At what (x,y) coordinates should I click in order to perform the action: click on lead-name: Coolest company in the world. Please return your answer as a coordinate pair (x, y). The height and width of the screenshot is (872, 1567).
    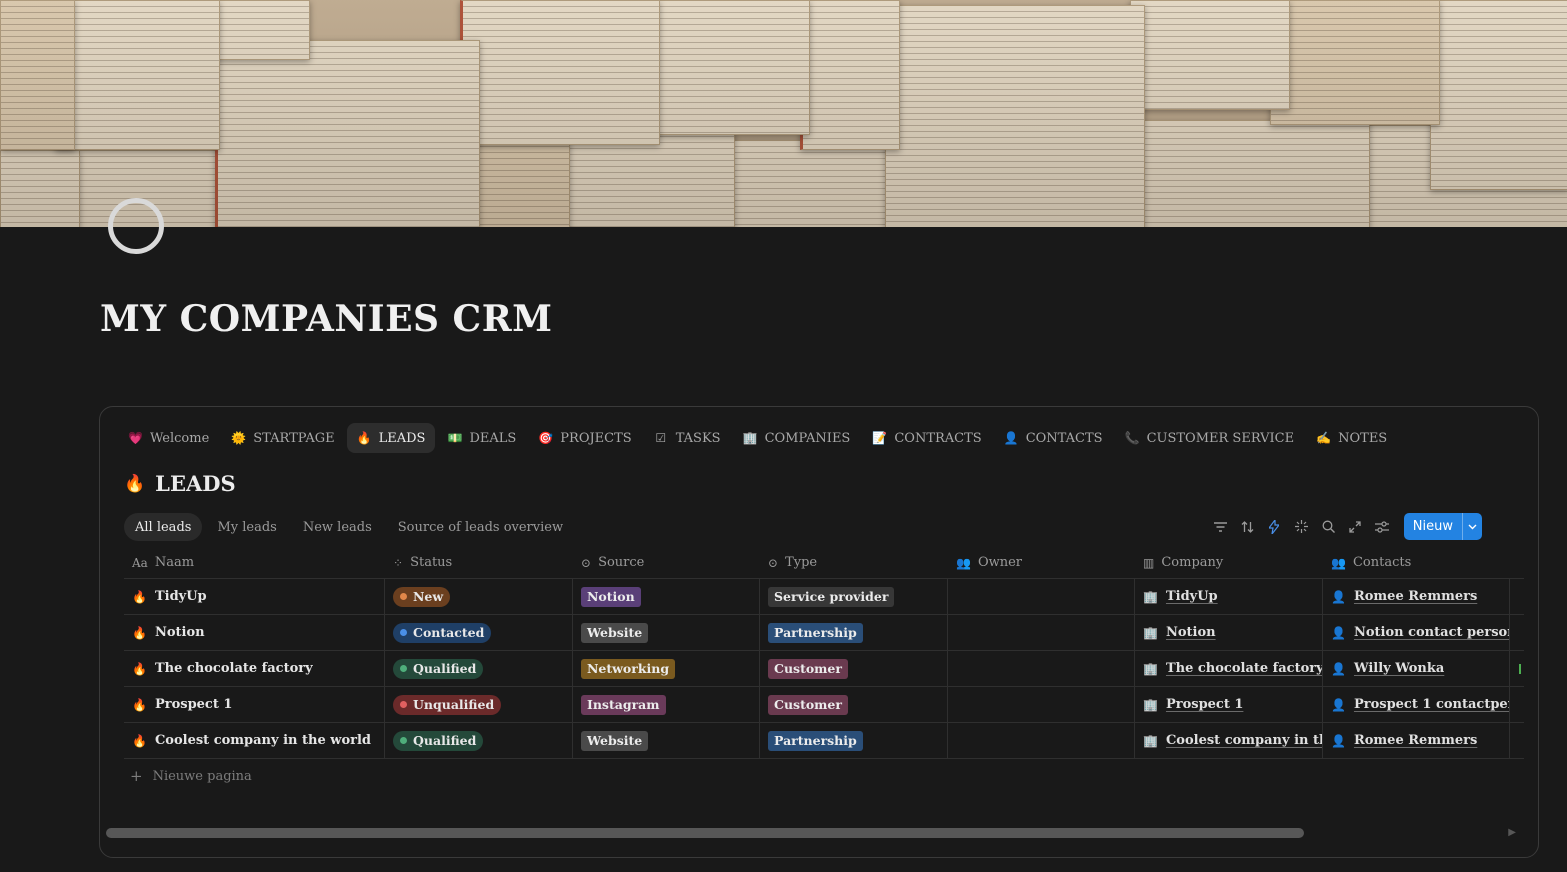
    Looking at the image, I should click on (263, 740).